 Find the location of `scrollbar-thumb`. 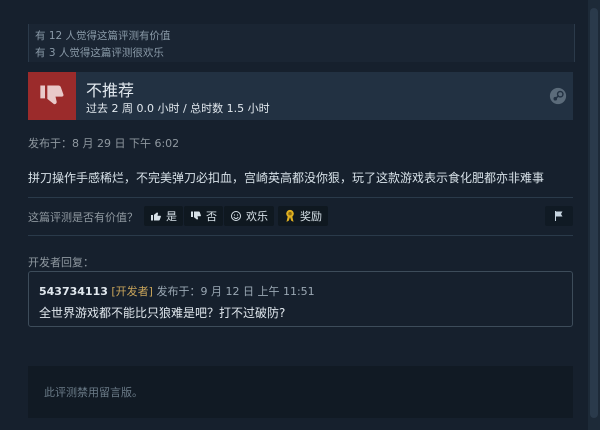

scrollbar-thumb is located at coordinates (594, 213).